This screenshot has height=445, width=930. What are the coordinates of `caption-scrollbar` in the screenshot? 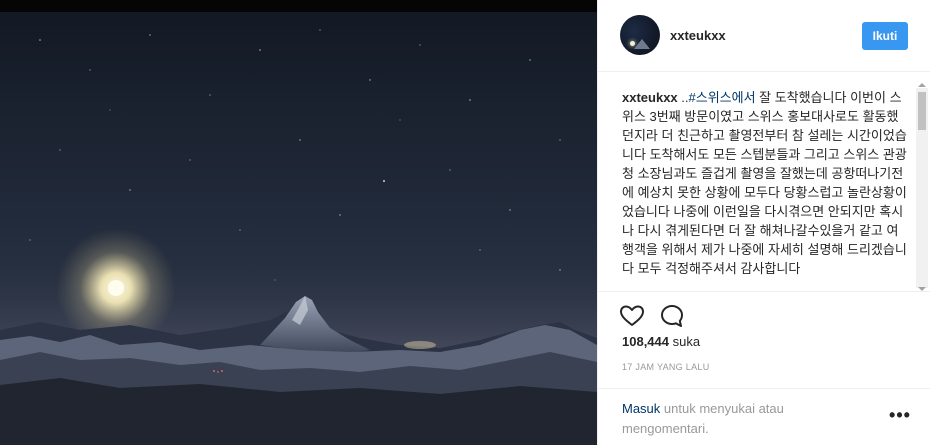 It's located at (922, 187).